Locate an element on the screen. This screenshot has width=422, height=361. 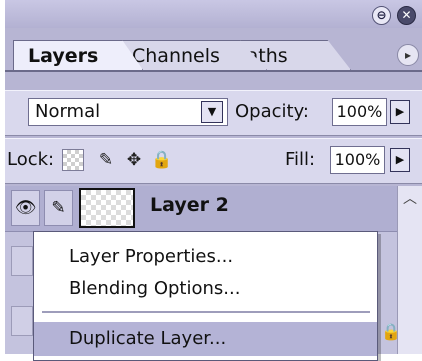
lock-transparency-icon is located at coordinates (73, 160).